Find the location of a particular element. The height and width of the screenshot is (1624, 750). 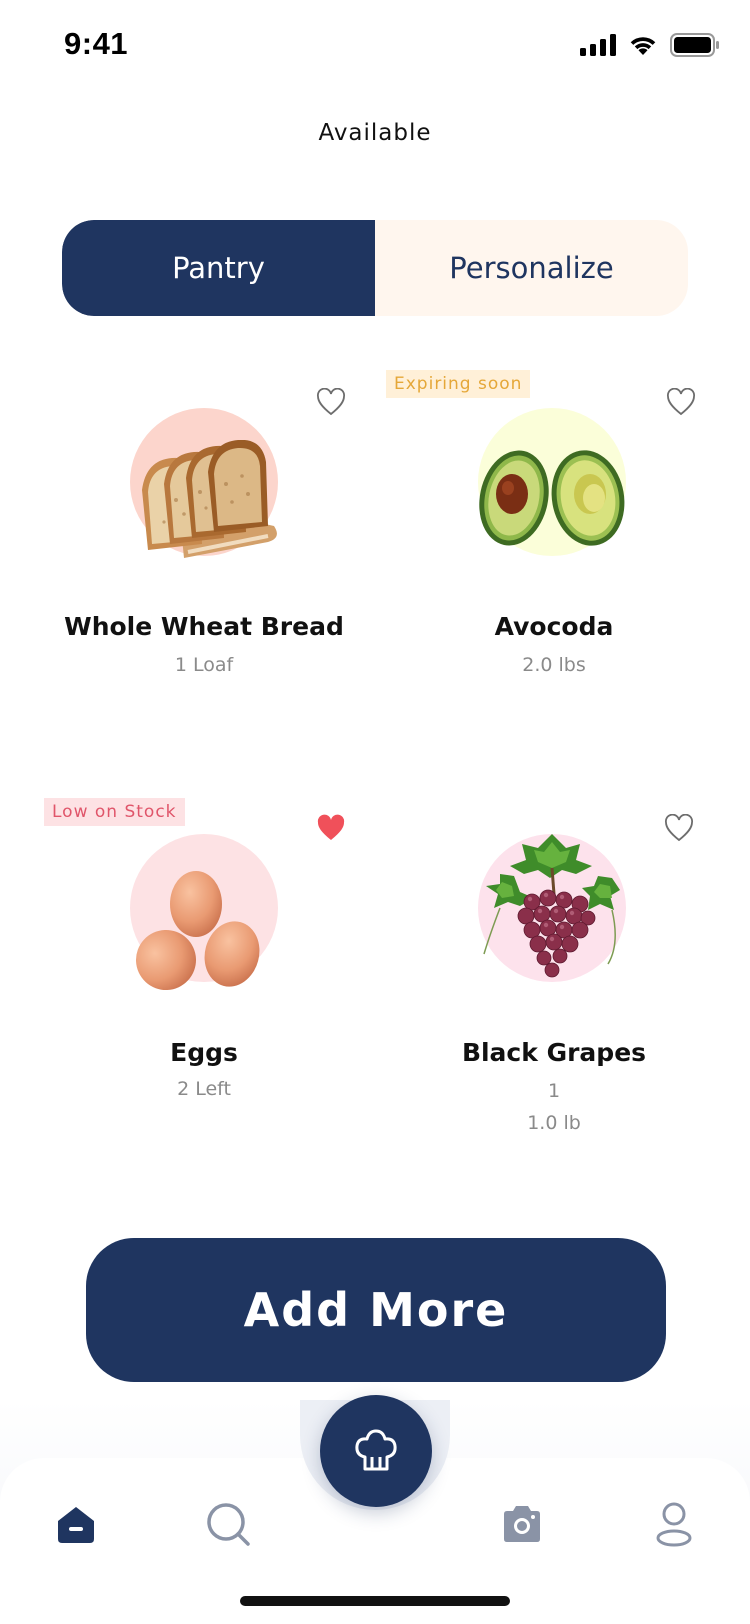

item-name: Avocoda is located at coordinates (554, 626).